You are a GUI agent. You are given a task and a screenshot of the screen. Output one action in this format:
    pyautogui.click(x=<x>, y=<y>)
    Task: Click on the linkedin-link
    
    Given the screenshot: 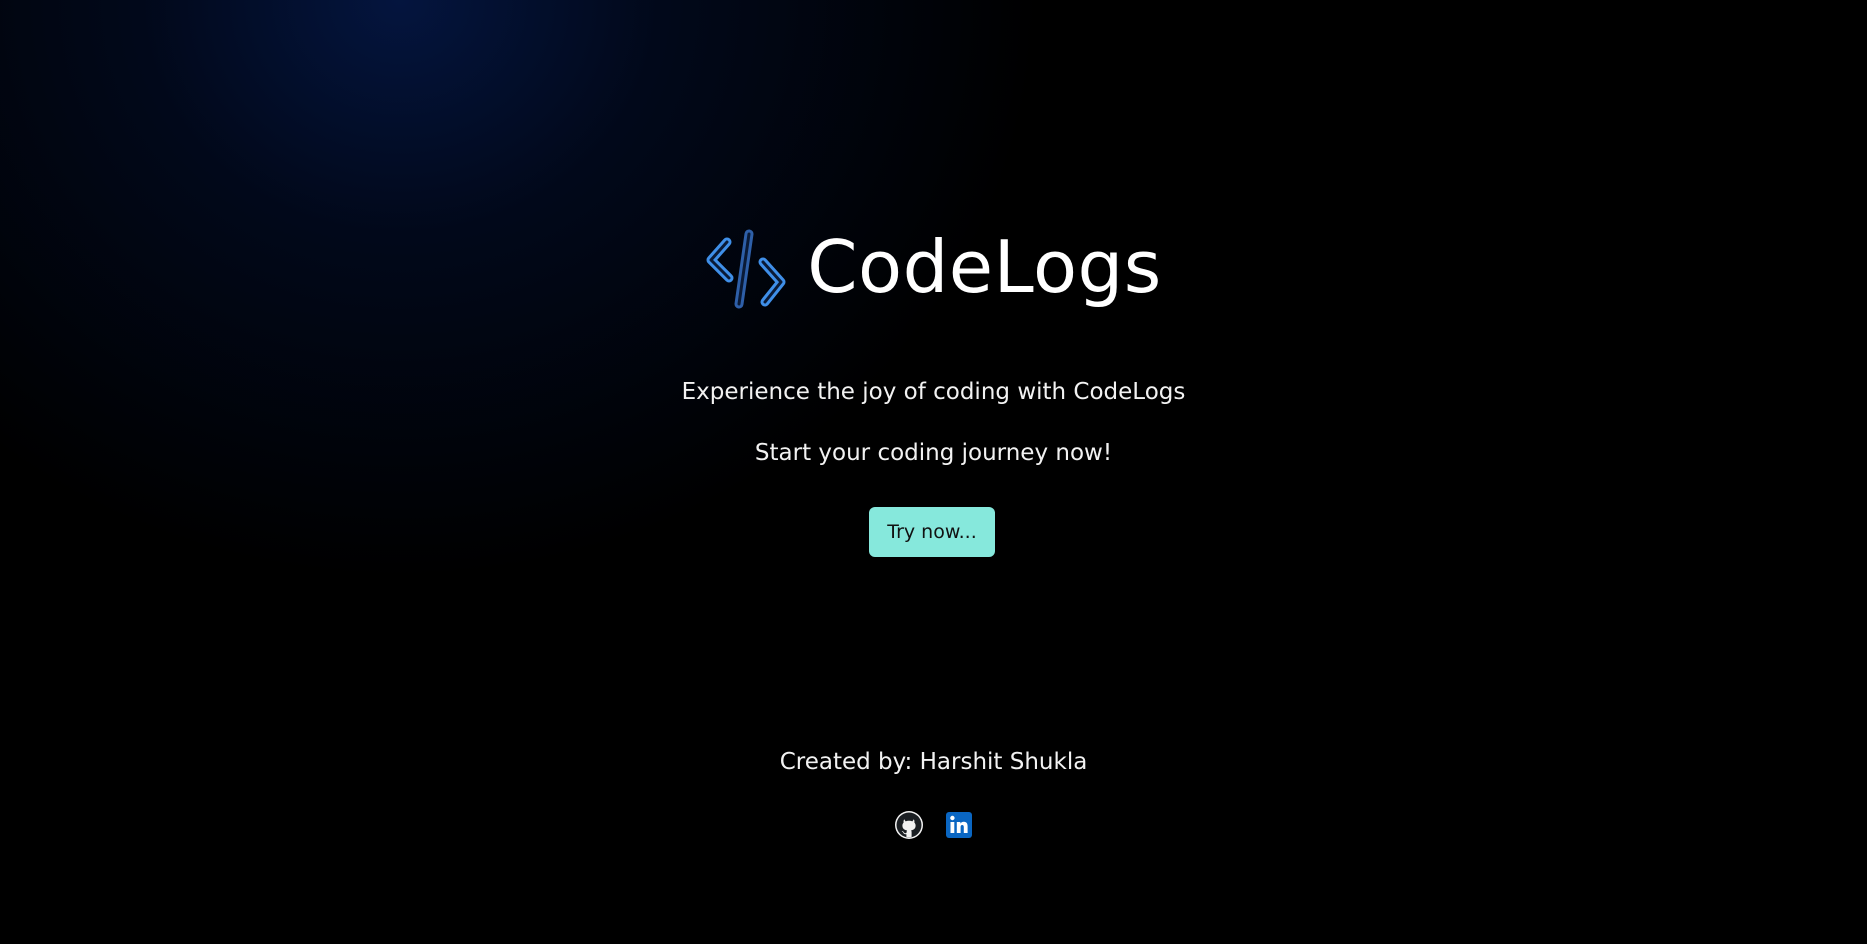 What is the action you would take?
    pyautogui.click(x=959, y=825)
    